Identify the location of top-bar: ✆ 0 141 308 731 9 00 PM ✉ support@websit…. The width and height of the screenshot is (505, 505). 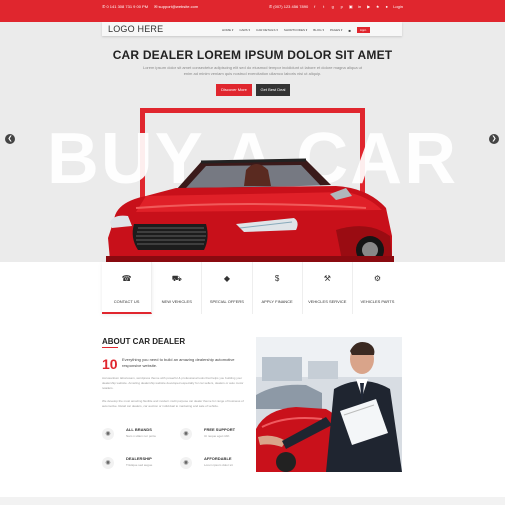
(252, 11).